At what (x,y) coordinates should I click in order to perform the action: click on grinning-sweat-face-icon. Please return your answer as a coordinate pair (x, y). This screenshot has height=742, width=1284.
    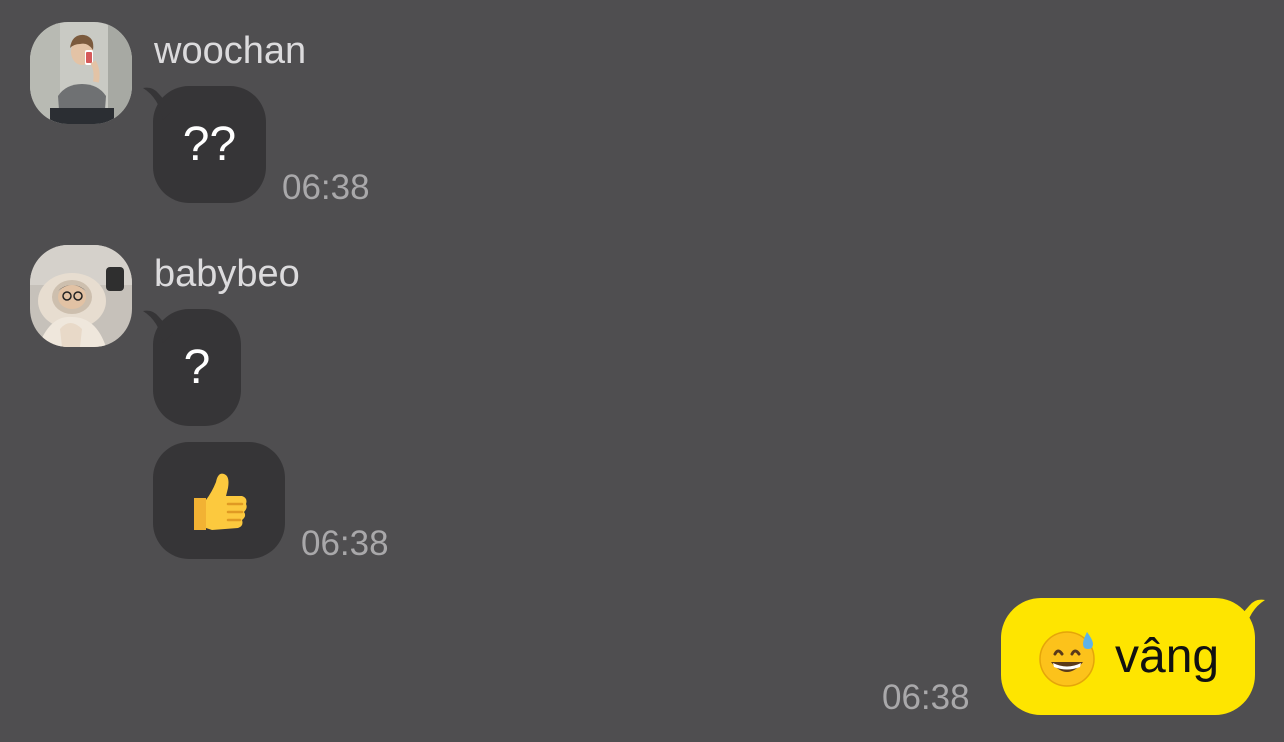
    Looking at the image, I should click on (1067, 658).